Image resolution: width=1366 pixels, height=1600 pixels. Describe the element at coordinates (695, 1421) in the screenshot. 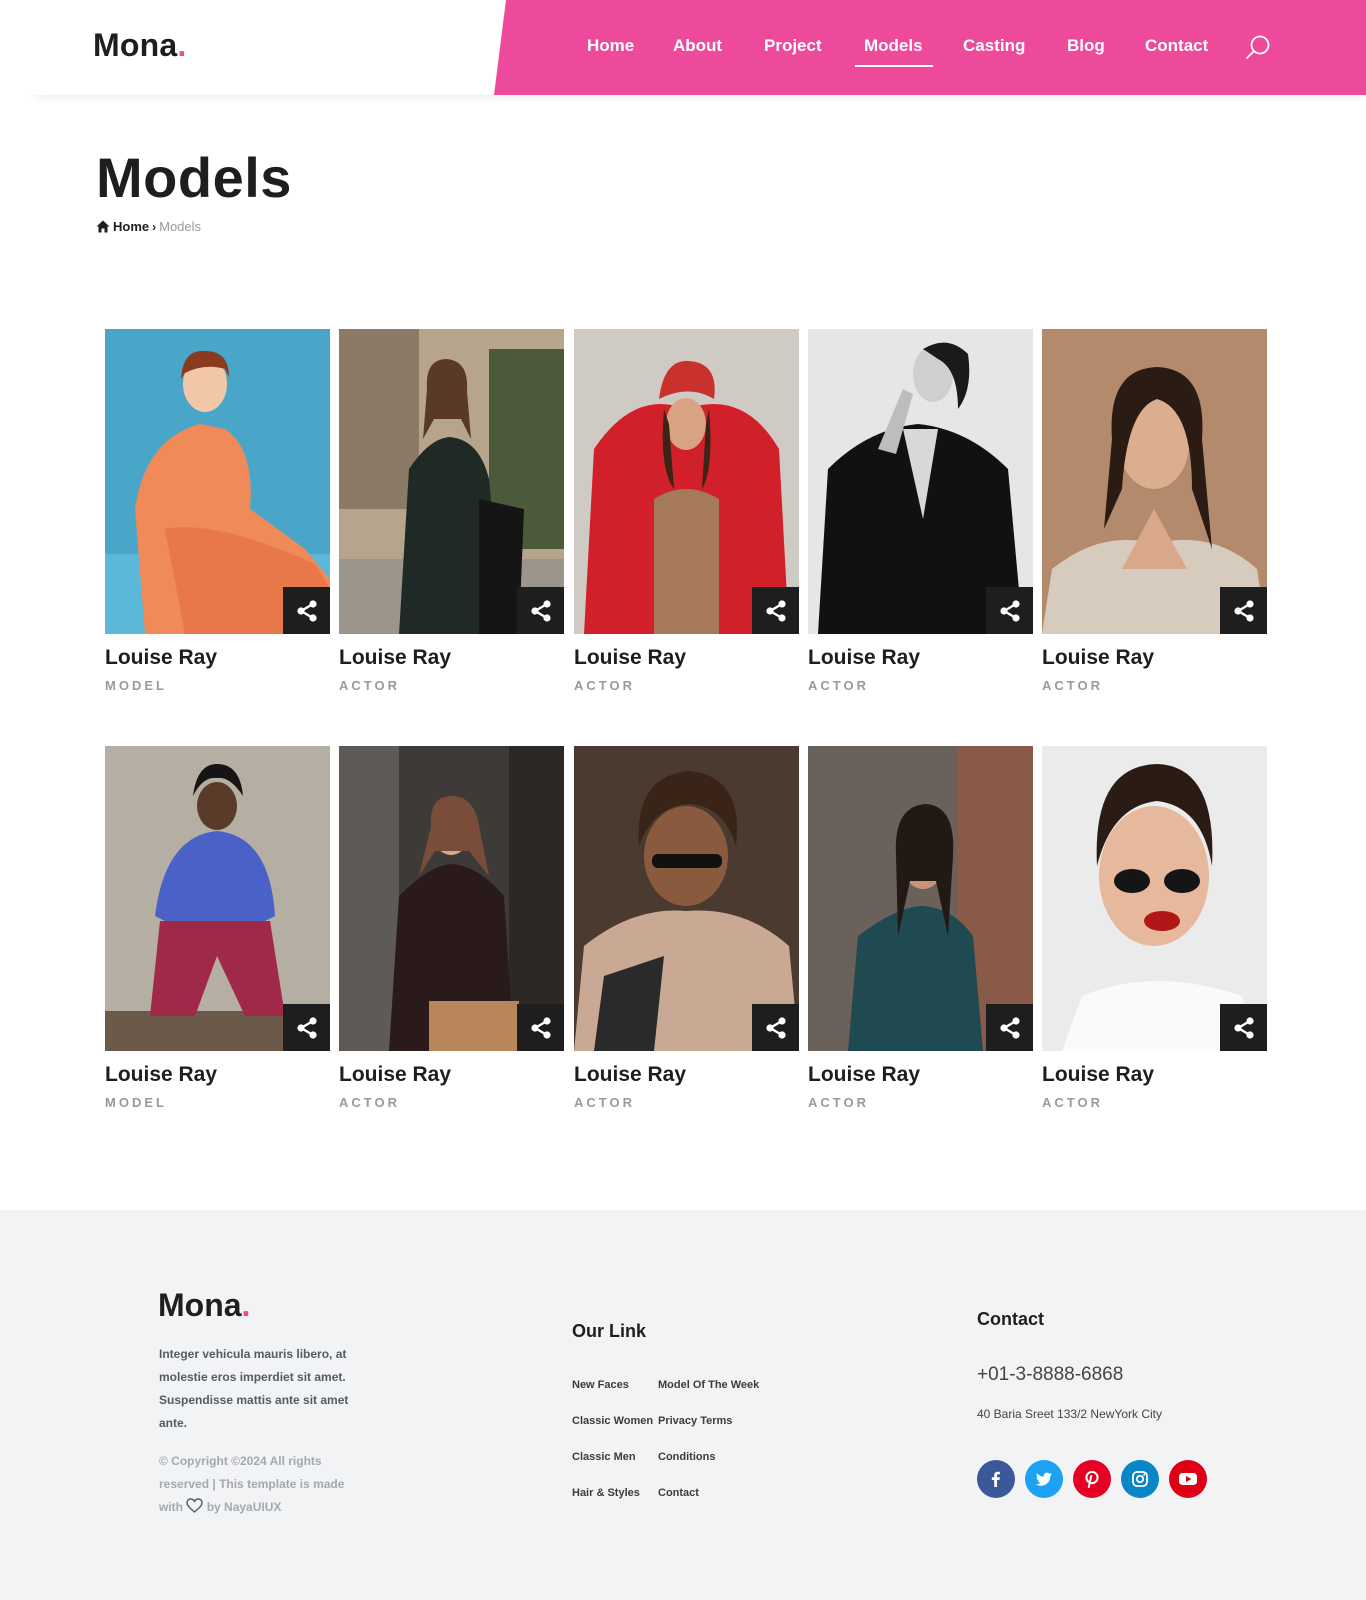

I see `footer-link-privacy-terms: Privacy Terms` at that location.